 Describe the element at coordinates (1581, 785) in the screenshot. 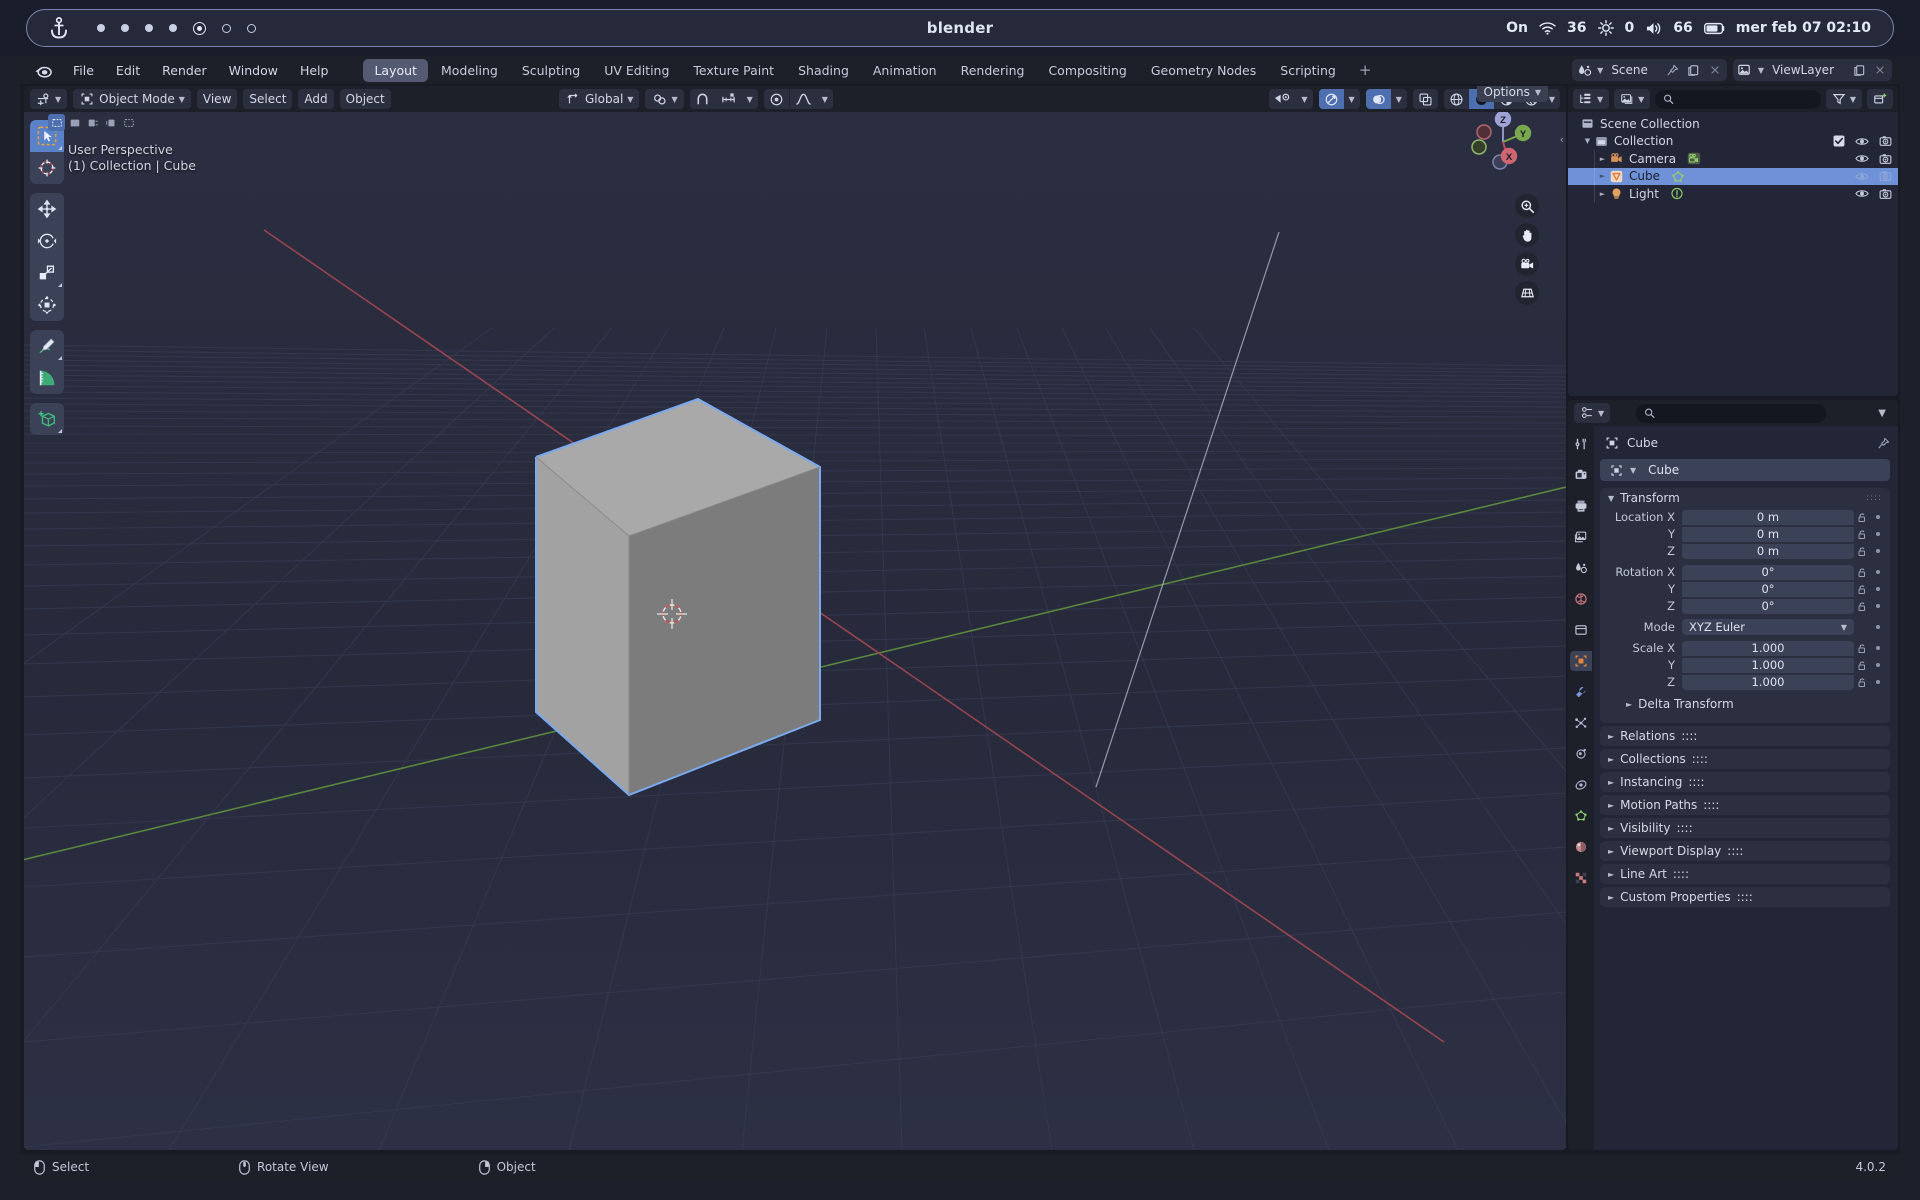

I see `properties-tab-constraints` at that location.